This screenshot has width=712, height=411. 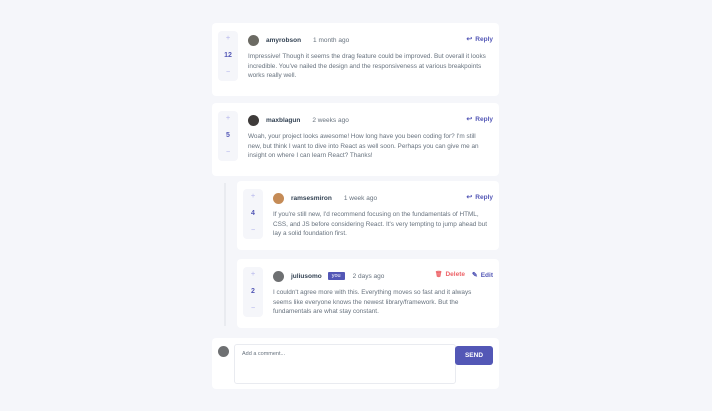 I want to click on username: ramsesmiron, so click(x=311, y=198).